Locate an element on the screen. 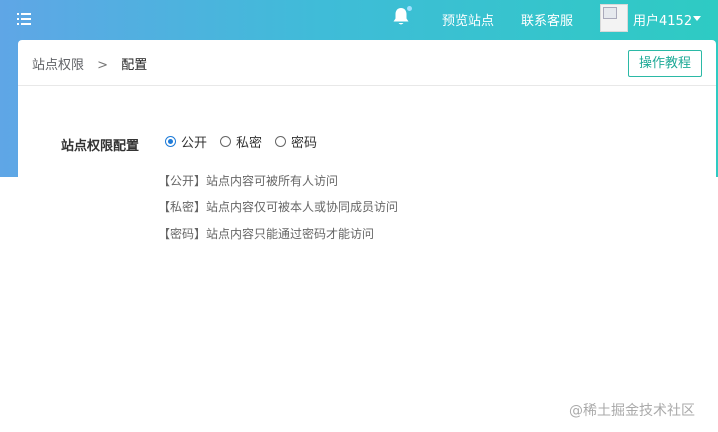  notification-dot is located at coordinates (409, 8).